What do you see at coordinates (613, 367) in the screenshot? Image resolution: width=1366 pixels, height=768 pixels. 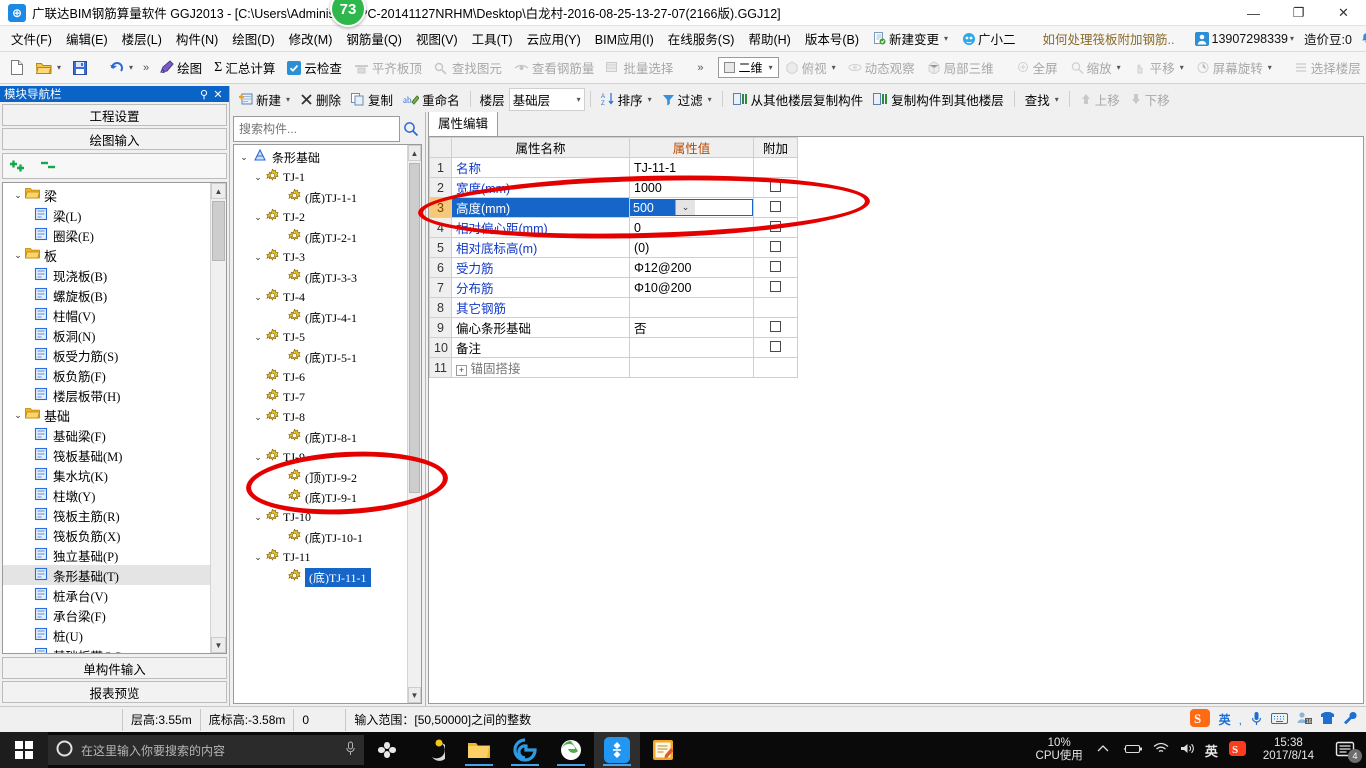 I see `property-row: 11 + 锚固搭接` at bounding box center [613, 367].